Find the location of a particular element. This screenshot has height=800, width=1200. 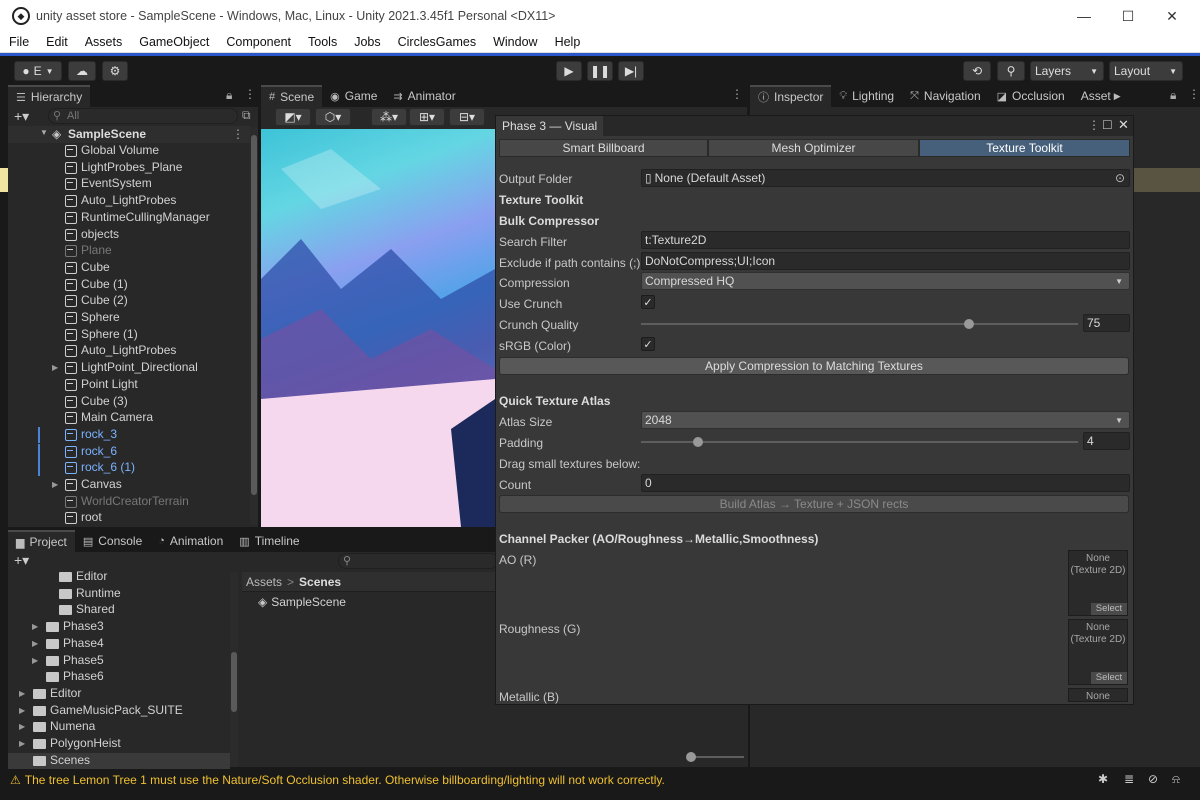

menu-gameobject: GameObject is located at coordinates (174, 42).